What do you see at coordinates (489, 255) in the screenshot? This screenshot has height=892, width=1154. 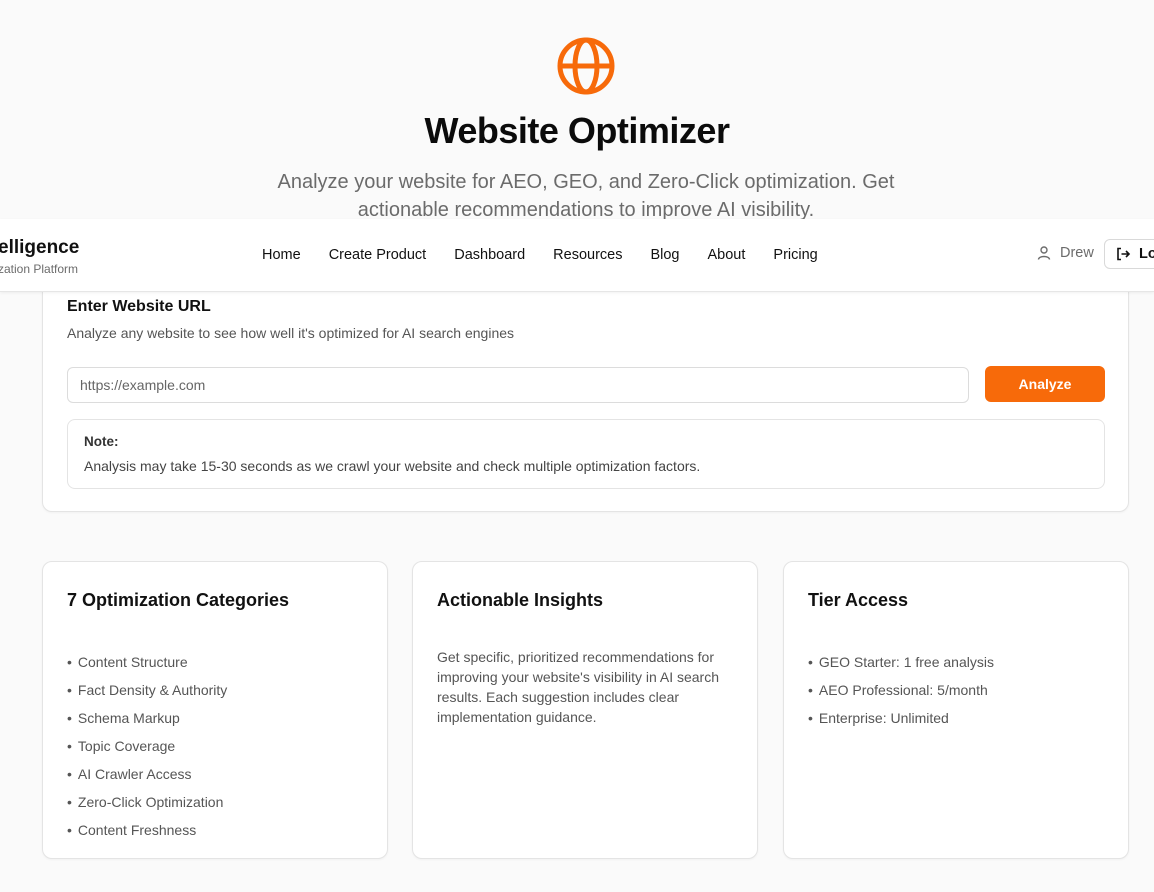 I see `nav-link-dashboard: Dashboard` at bounding box center [489, 255].